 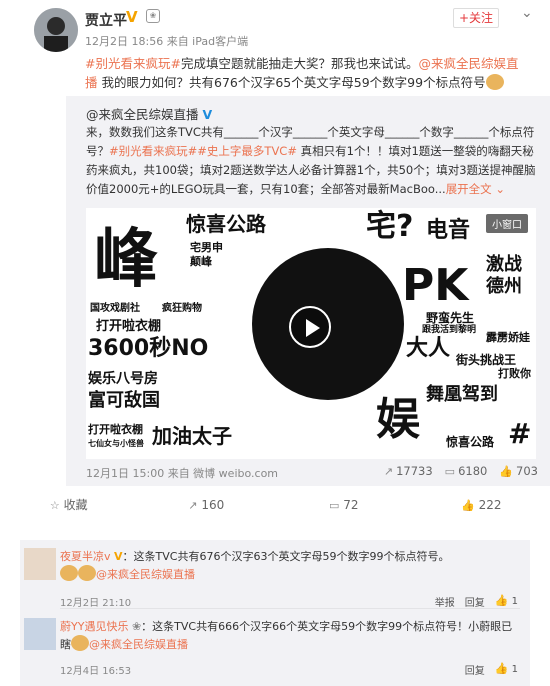 I want to click on video-word: 霹雳娇娃, so click(x=508, y=337).